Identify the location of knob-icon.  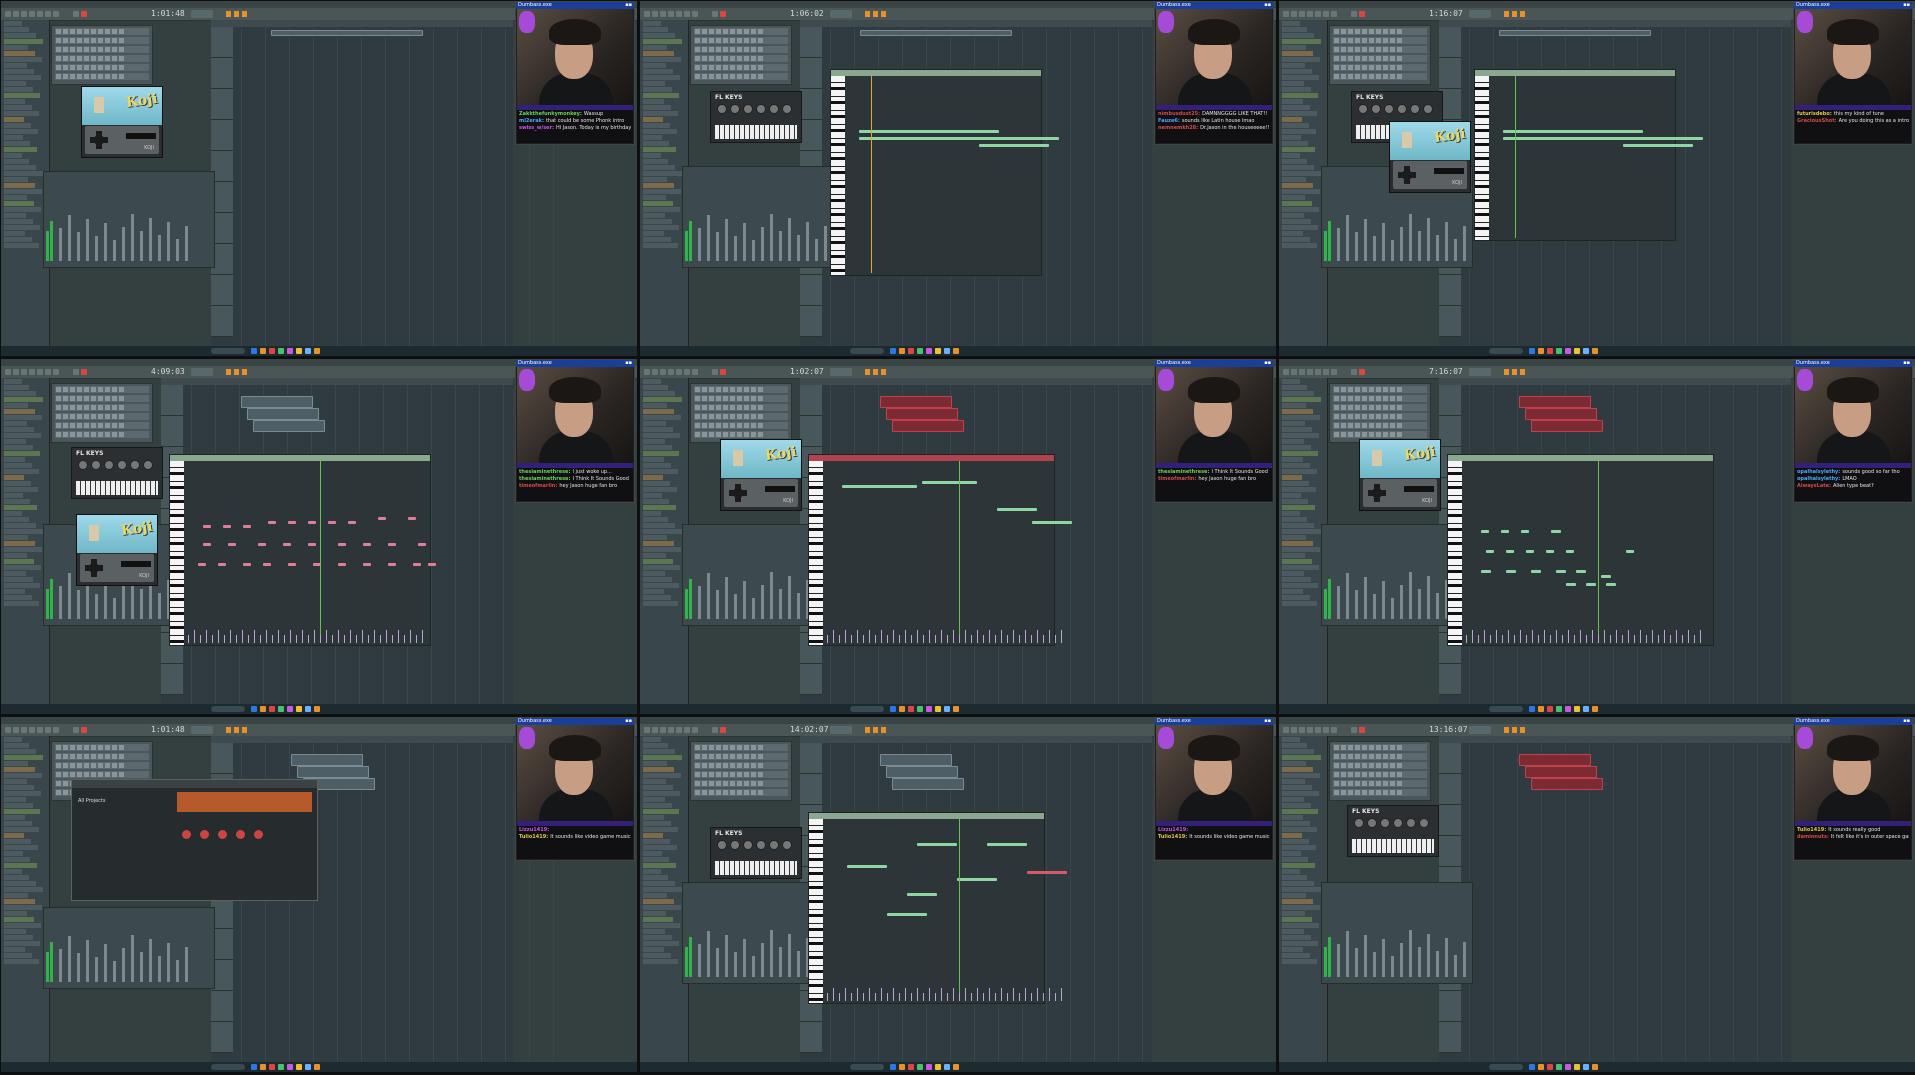
(735, 845).